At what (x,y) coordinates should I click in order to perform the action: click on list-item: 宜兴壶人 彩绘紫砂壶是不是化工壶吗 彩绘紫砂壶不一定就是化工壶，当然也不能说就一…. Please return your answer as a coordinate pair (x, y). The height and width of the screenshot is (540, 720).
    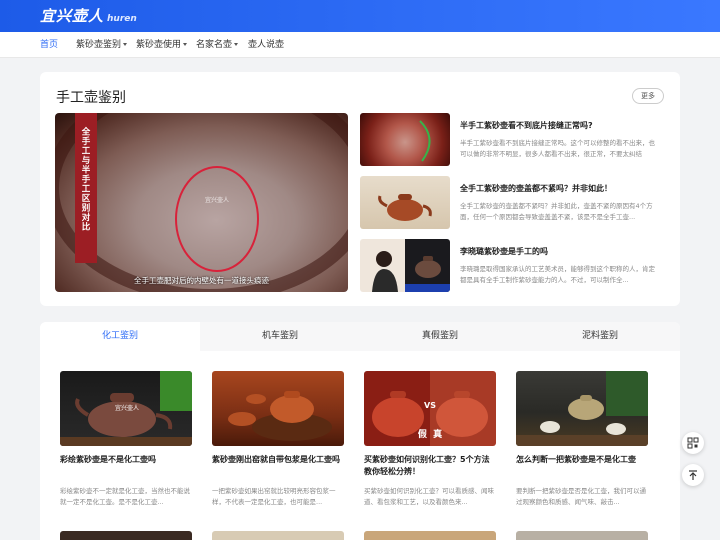
    Looking at the image, I should click on (126, 439).